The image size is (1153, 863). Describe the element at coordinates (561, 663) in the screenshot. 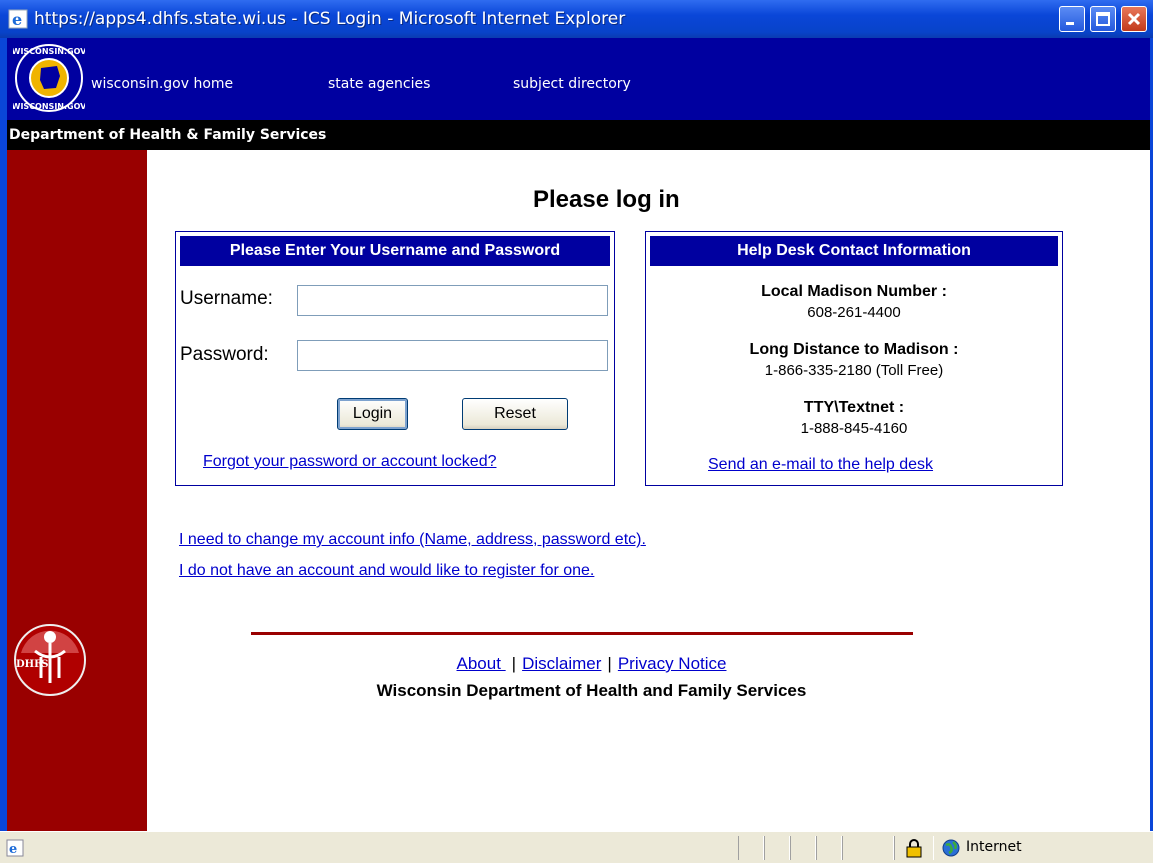

I see `disclaimer-link: Disclaimer` at that location.